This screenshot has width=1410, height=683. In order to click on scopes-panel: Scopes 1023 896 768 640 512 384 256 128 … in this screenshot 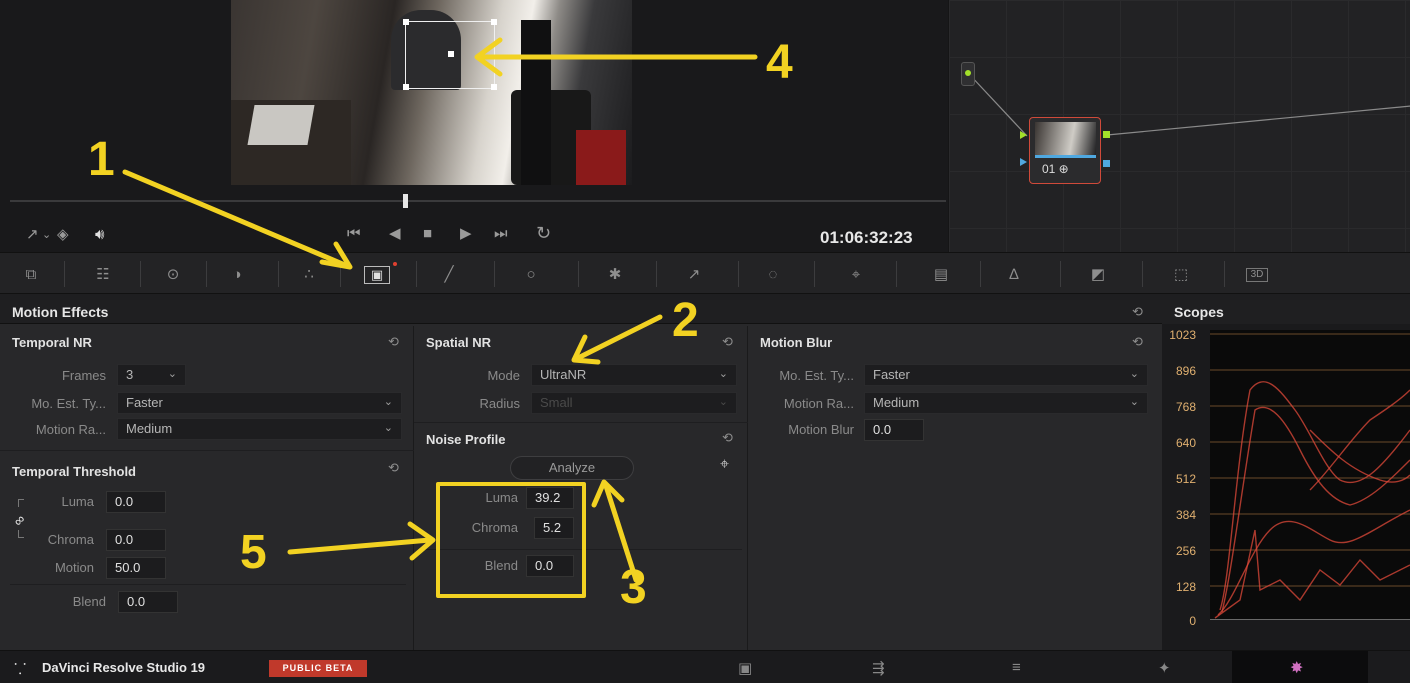, I will do `click(1286, 475)`.